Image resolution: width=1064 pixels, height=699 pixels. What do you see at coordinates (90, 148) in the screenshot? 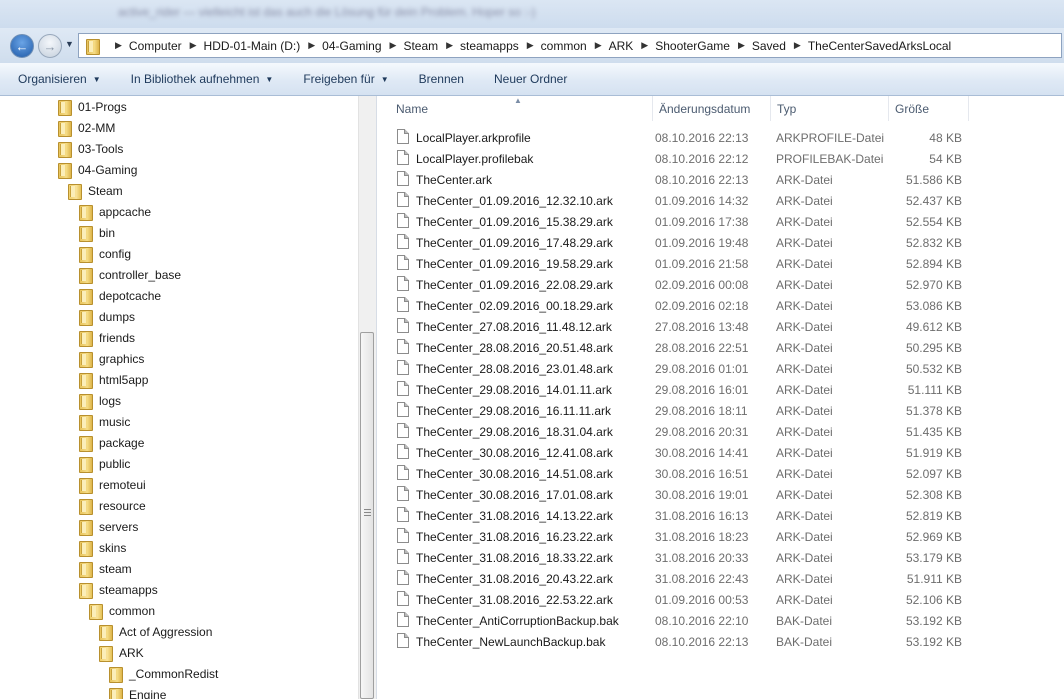
I see `nav-tree-item: 03-Tools` at bounding box center [90, 148].